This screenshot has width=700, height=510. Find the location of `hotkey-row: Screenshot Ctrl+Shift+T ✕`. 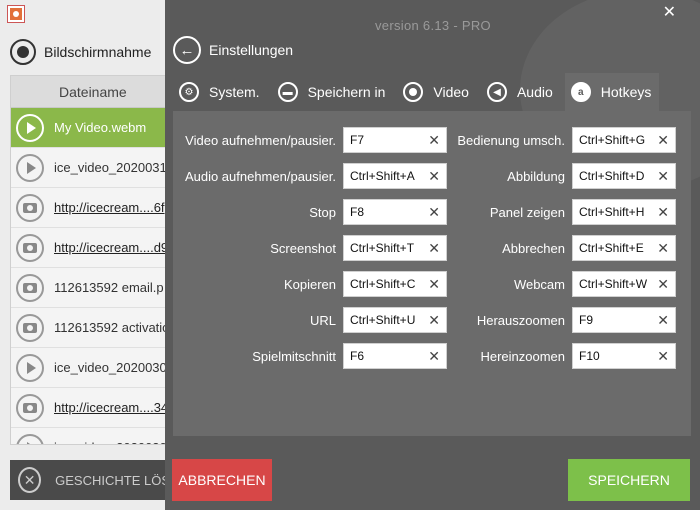

hotkey-row: Screenshot Ctrl+Shift+T ✕ is located at coordinates (311, 248).